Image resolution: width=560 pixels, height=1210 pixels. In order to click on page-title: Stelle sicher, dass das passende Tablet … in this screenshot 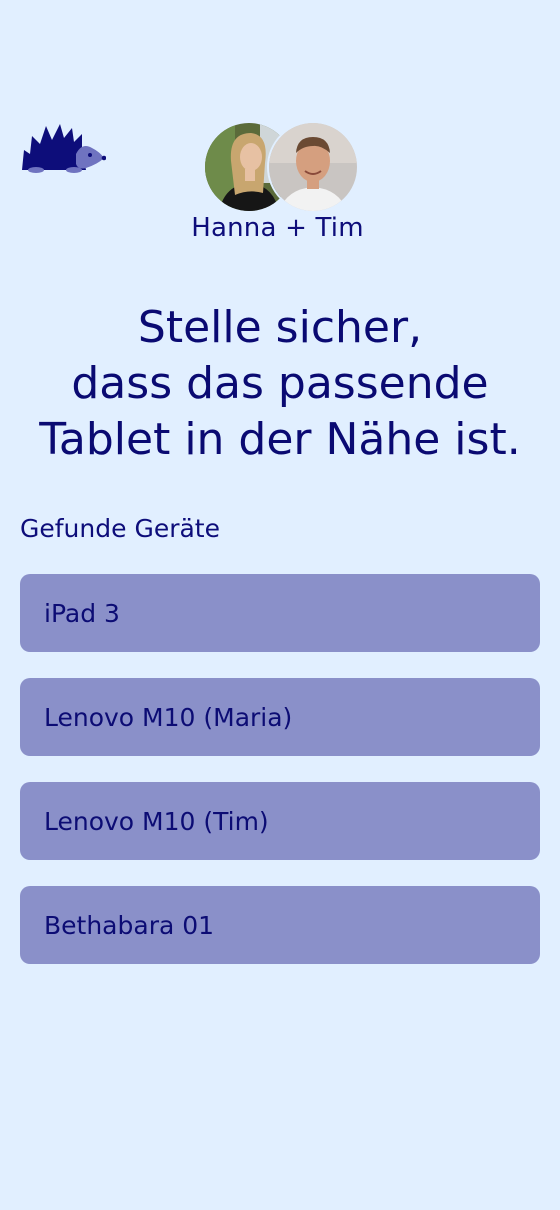, I will do `click(280, 384)`.